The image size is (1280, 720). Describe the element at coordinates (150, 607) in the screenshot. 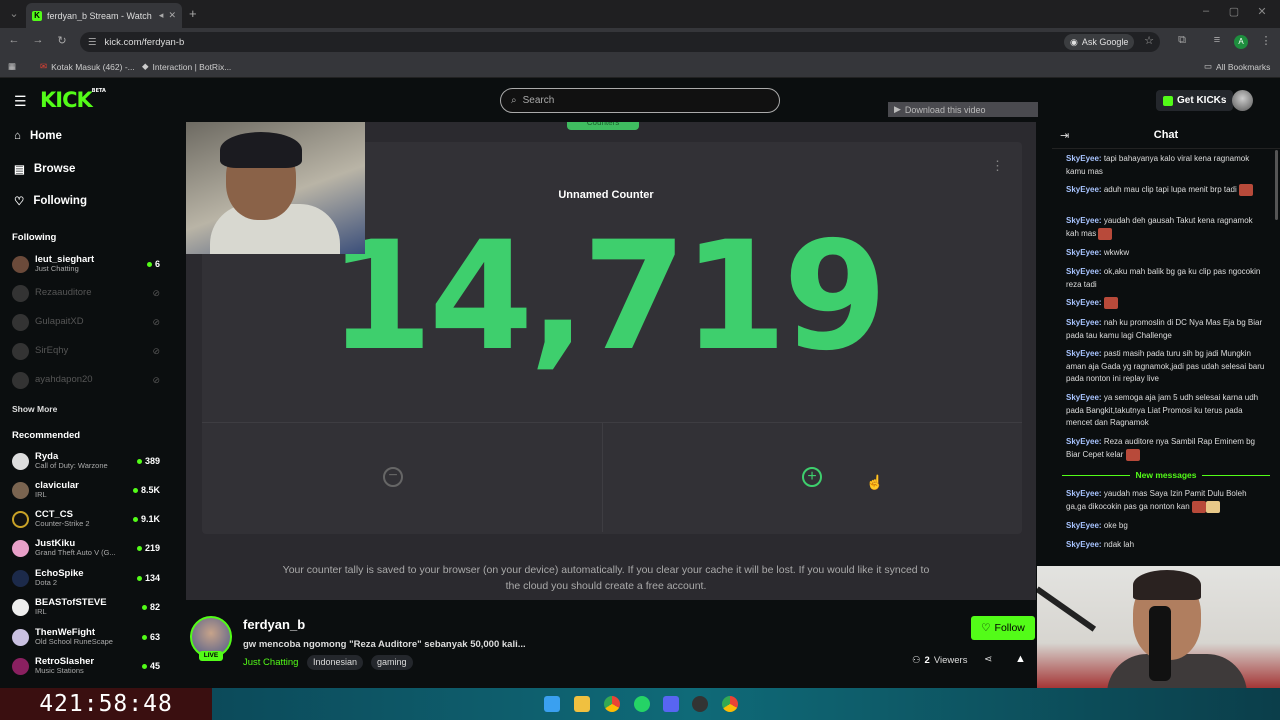

I see `viewer-count: 82` at that location.